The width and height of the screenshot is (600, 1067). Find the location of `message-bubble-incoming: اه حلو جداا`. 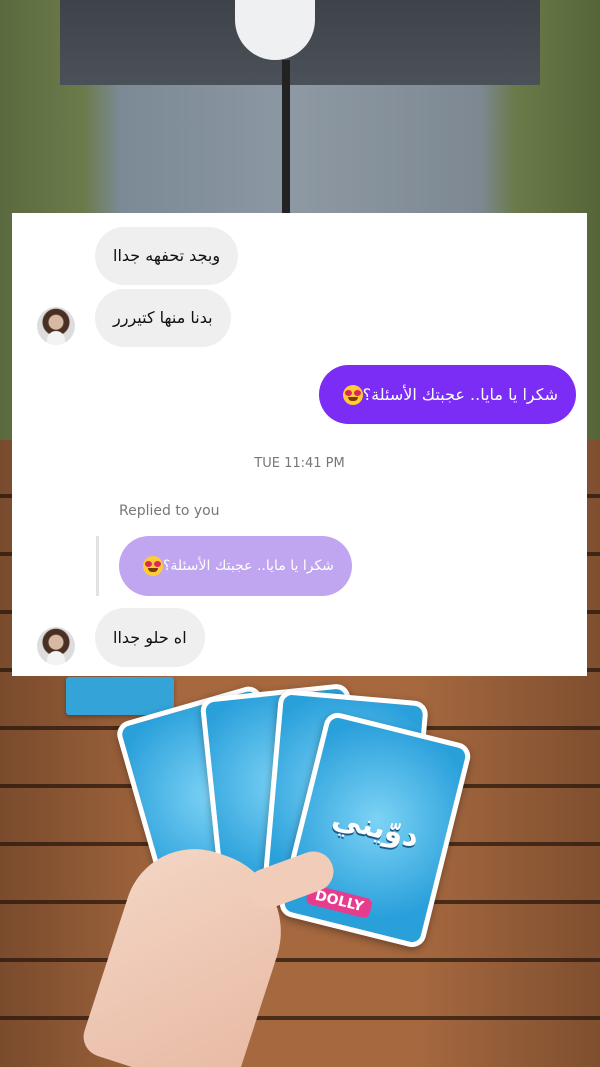

message-bubble-incoming: اه حلو جداا is located at coordinates (150, 637).